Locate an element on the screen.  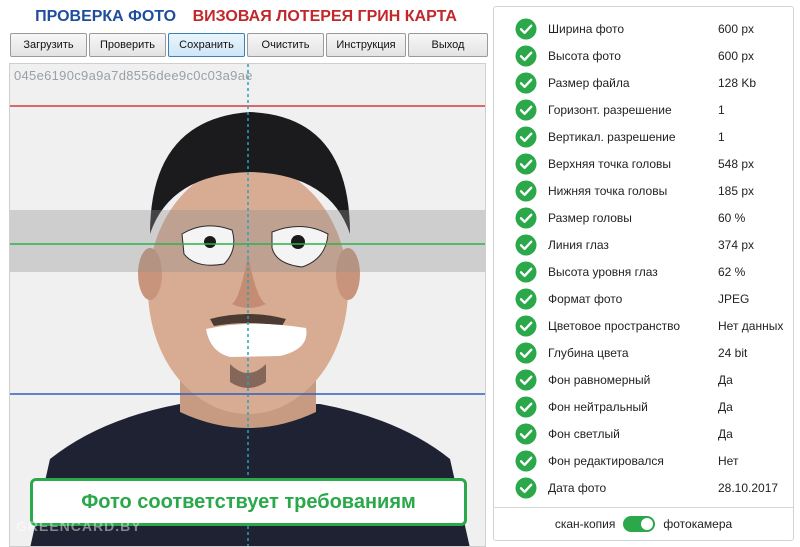
param-row: Вертикал. разрешение 1 is located at coordinates (643, 136).